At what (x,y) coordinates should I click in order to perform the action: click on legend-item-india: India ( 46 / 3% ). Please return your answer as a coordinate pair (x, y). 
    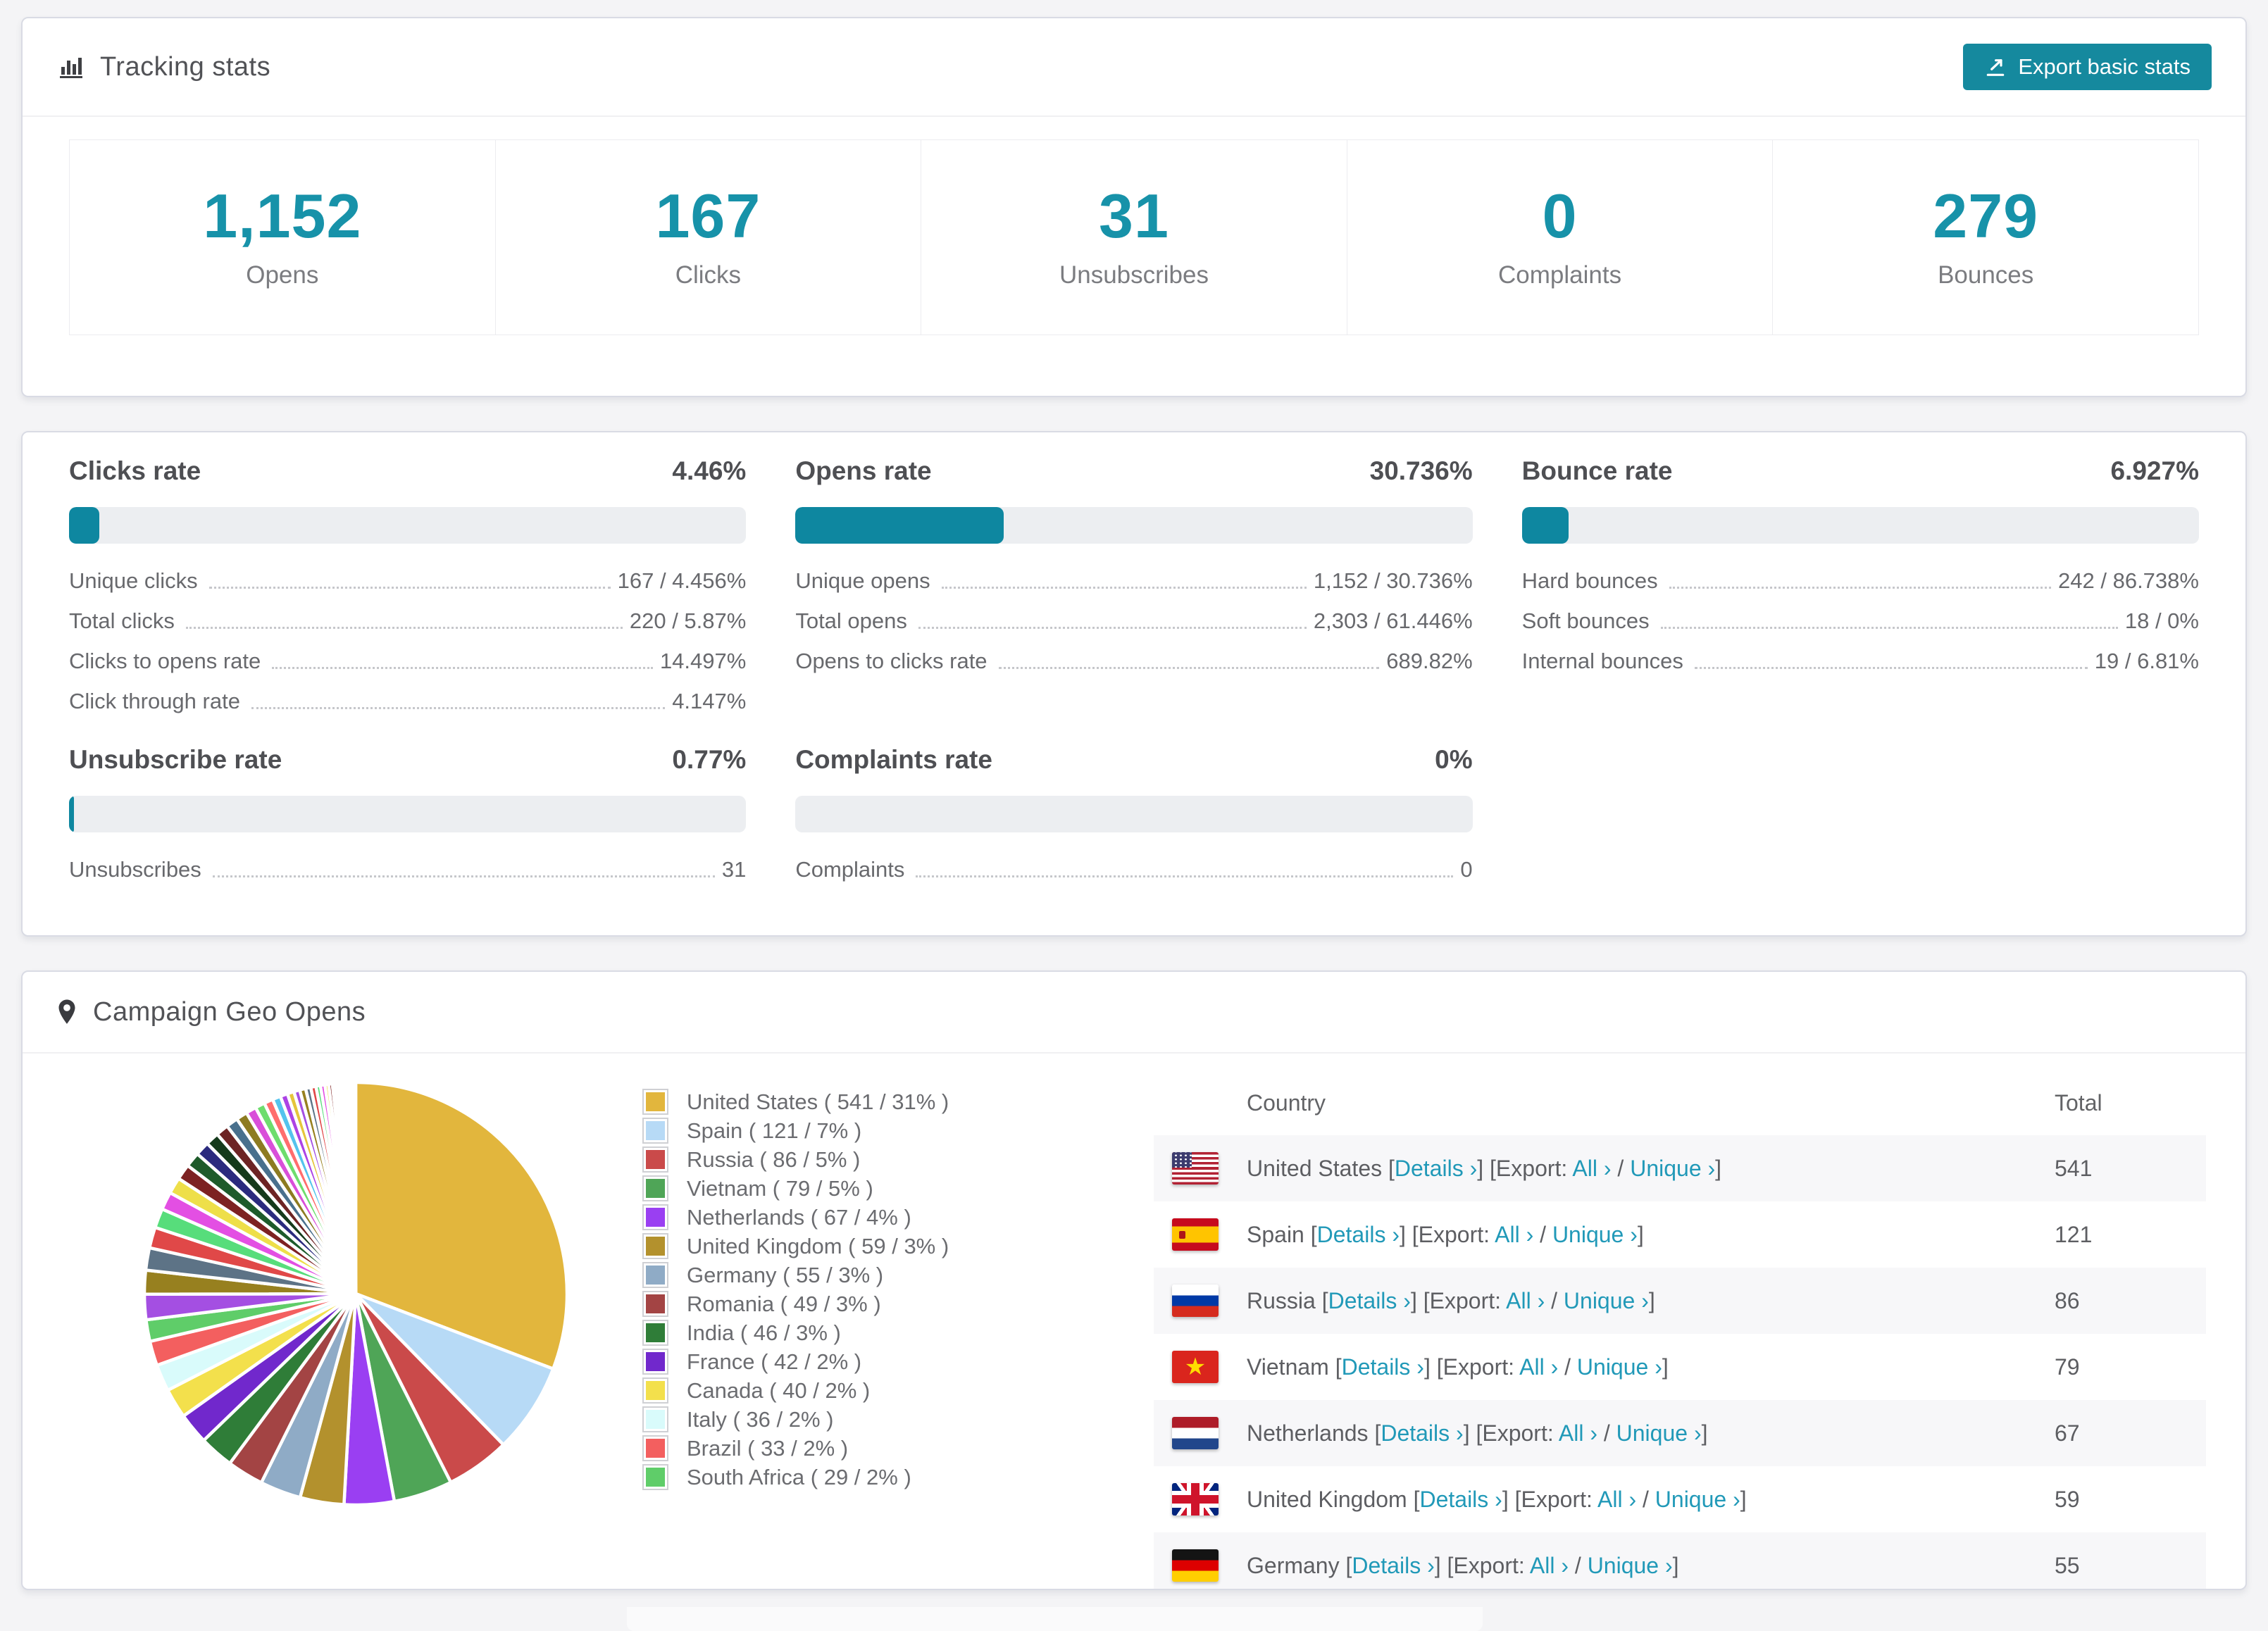
    Looking at the image, I should click on (833, 1332).